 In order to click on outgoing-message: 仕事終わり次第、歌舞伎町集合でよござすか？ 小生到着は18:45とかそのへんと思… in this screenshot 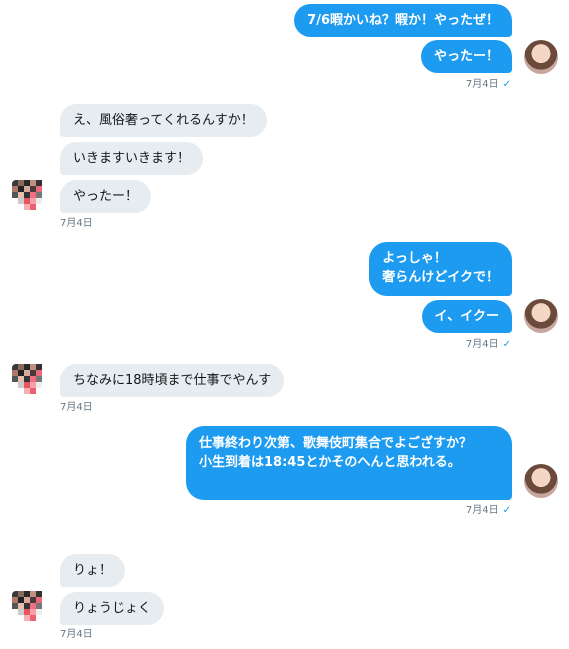, I will do `click(349, 463)`.